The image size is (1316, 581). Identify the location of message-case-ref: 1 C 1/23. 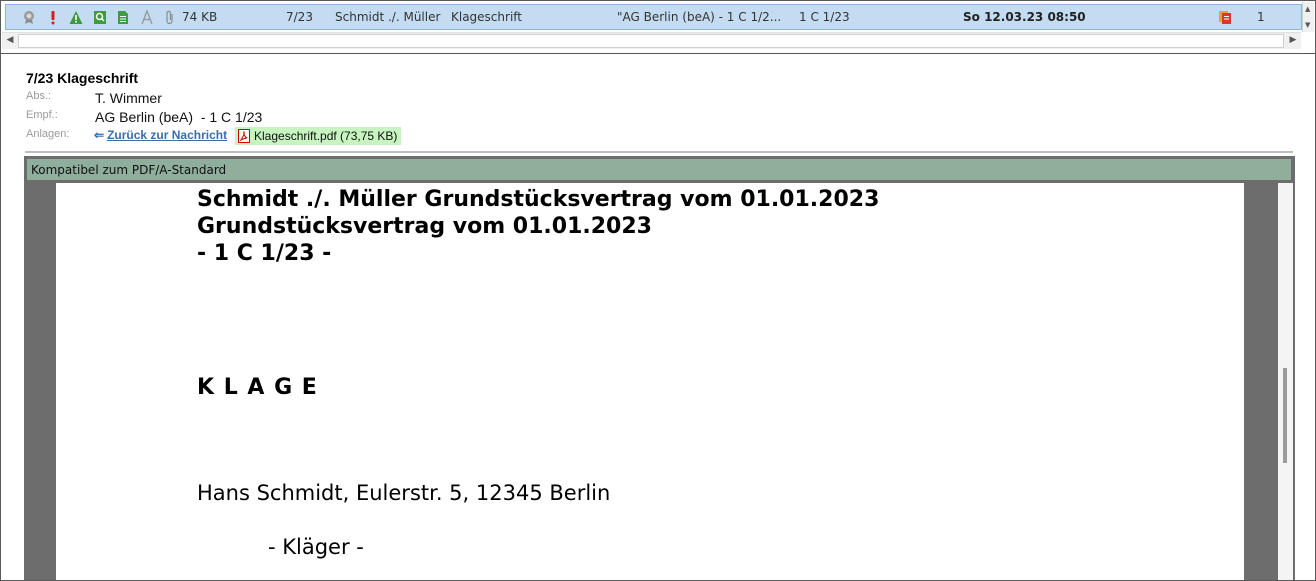
(824, 17).